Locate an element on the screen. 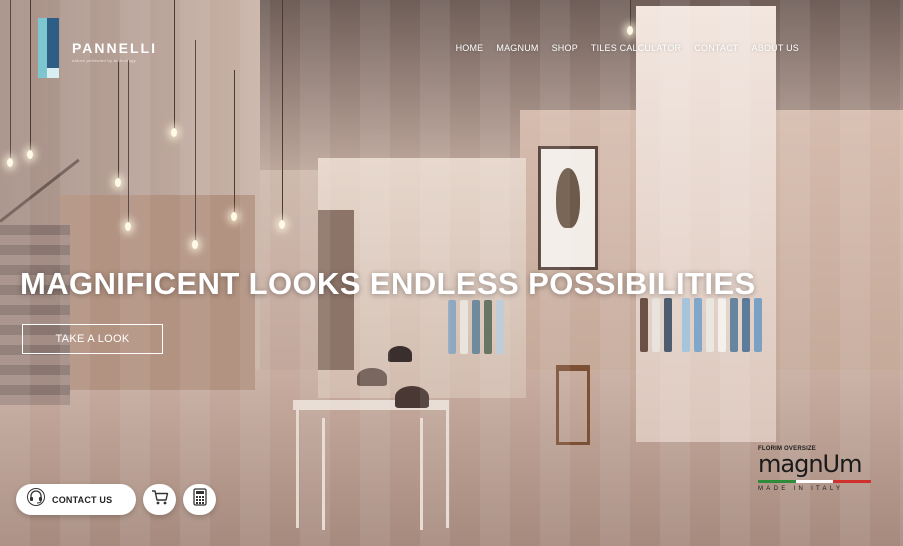 Image resolution: width=903 pixels, height=546 pixels. headset-icon is located at coordinates (36, 499).